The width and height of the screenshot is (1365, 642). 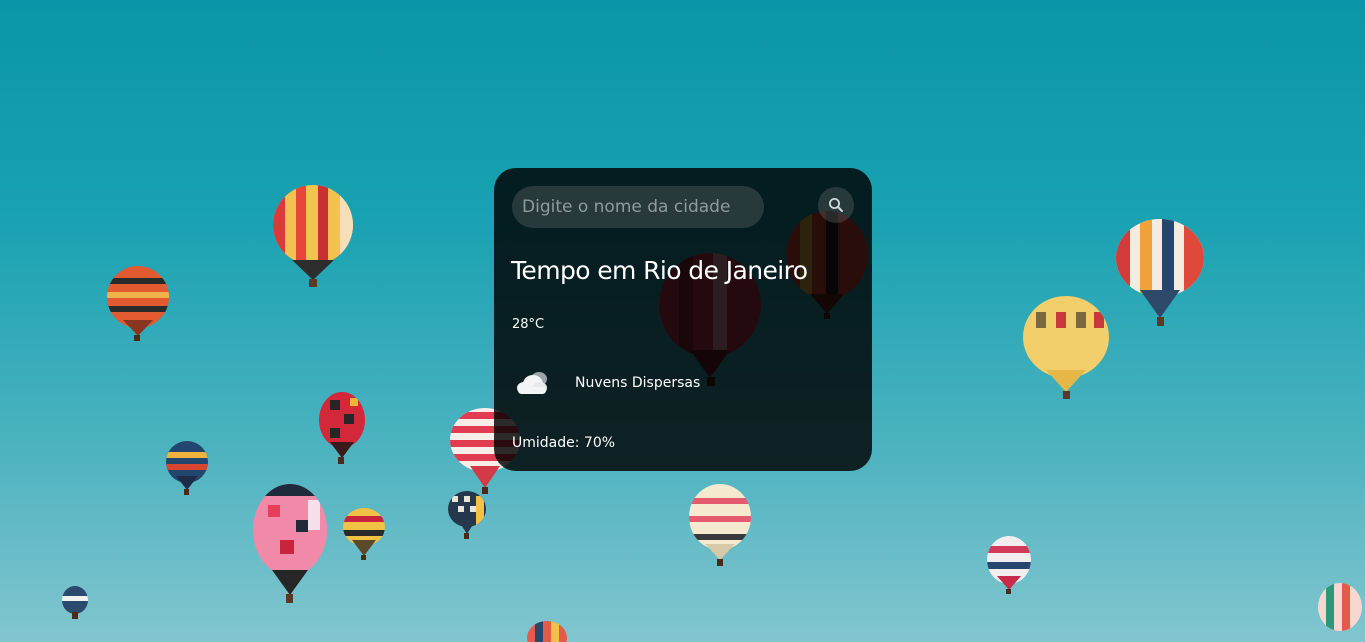 I want to click on search-icon, so click(x=836, y=205).